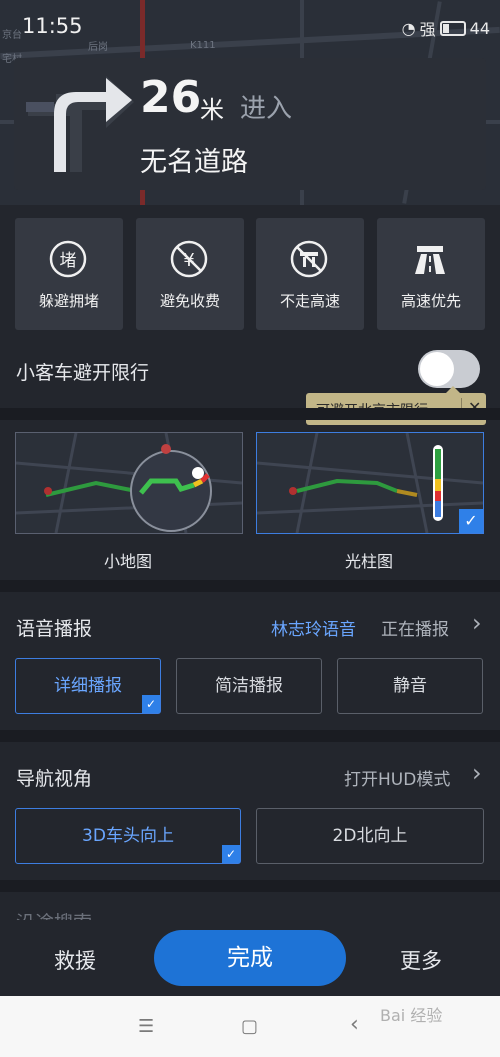  I want to click on option-label: 3D车头向上, so click(128, 836).